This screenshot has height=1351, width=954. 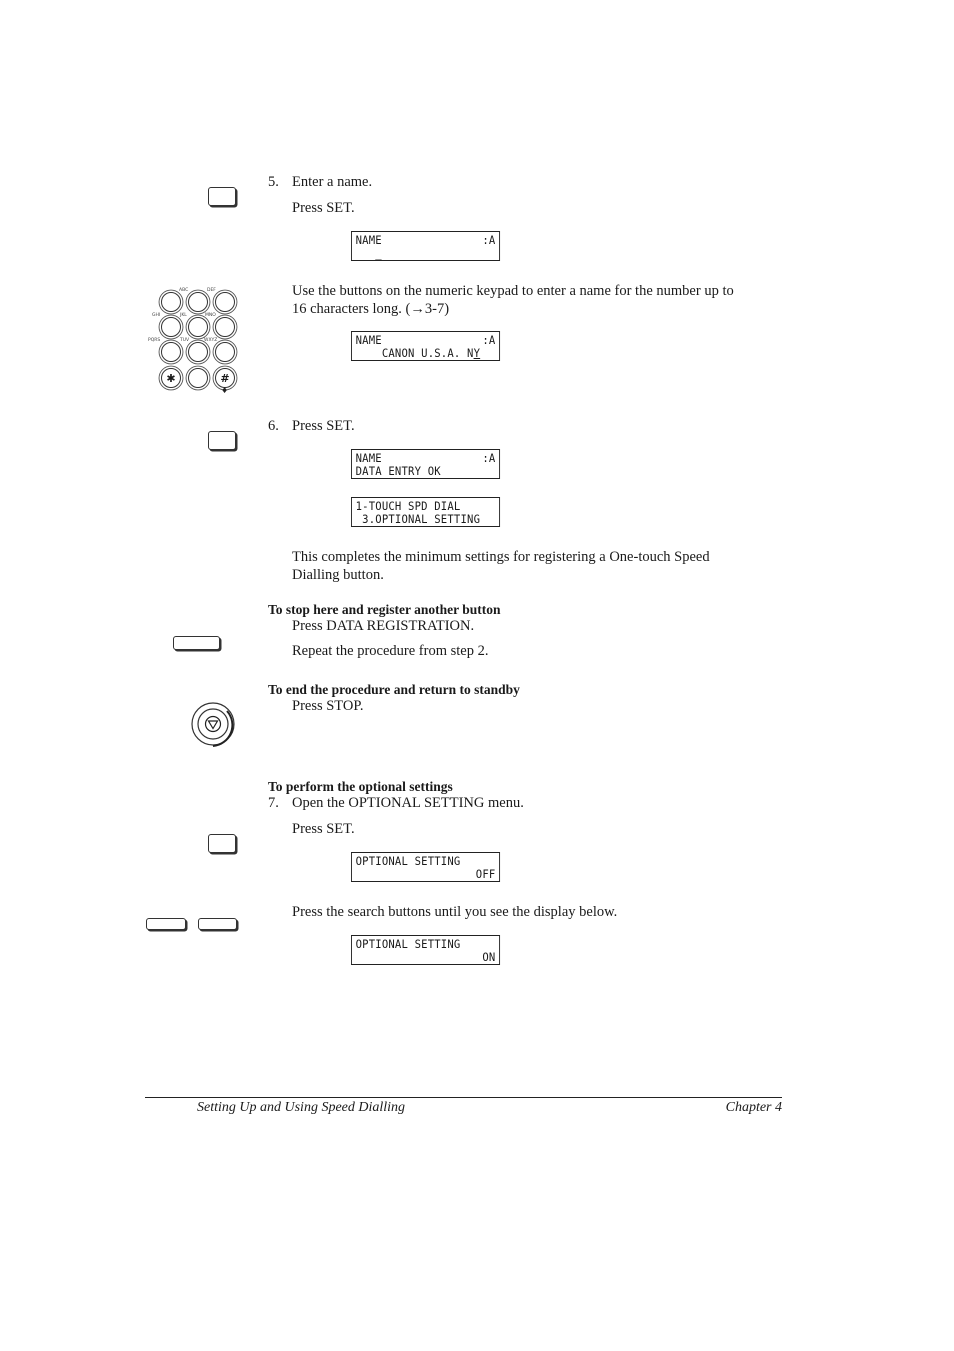 I want to click on step-number: 6., so click(x=273, y=426).